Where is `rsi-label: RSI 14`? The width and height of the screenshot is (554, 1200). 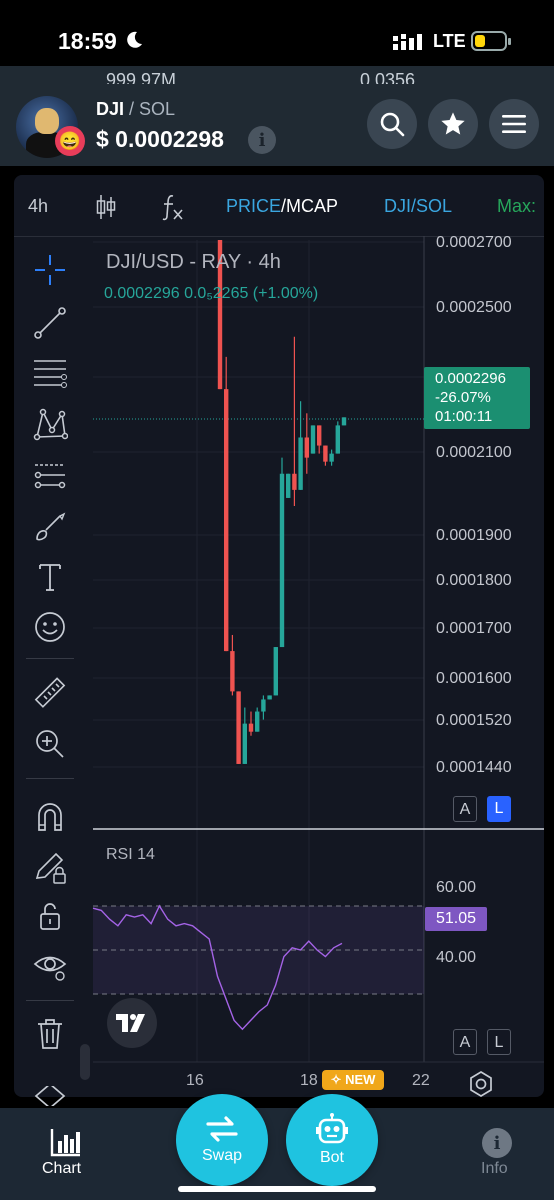 rsi-label: RSI 14 is located at coordinates (130, 854).